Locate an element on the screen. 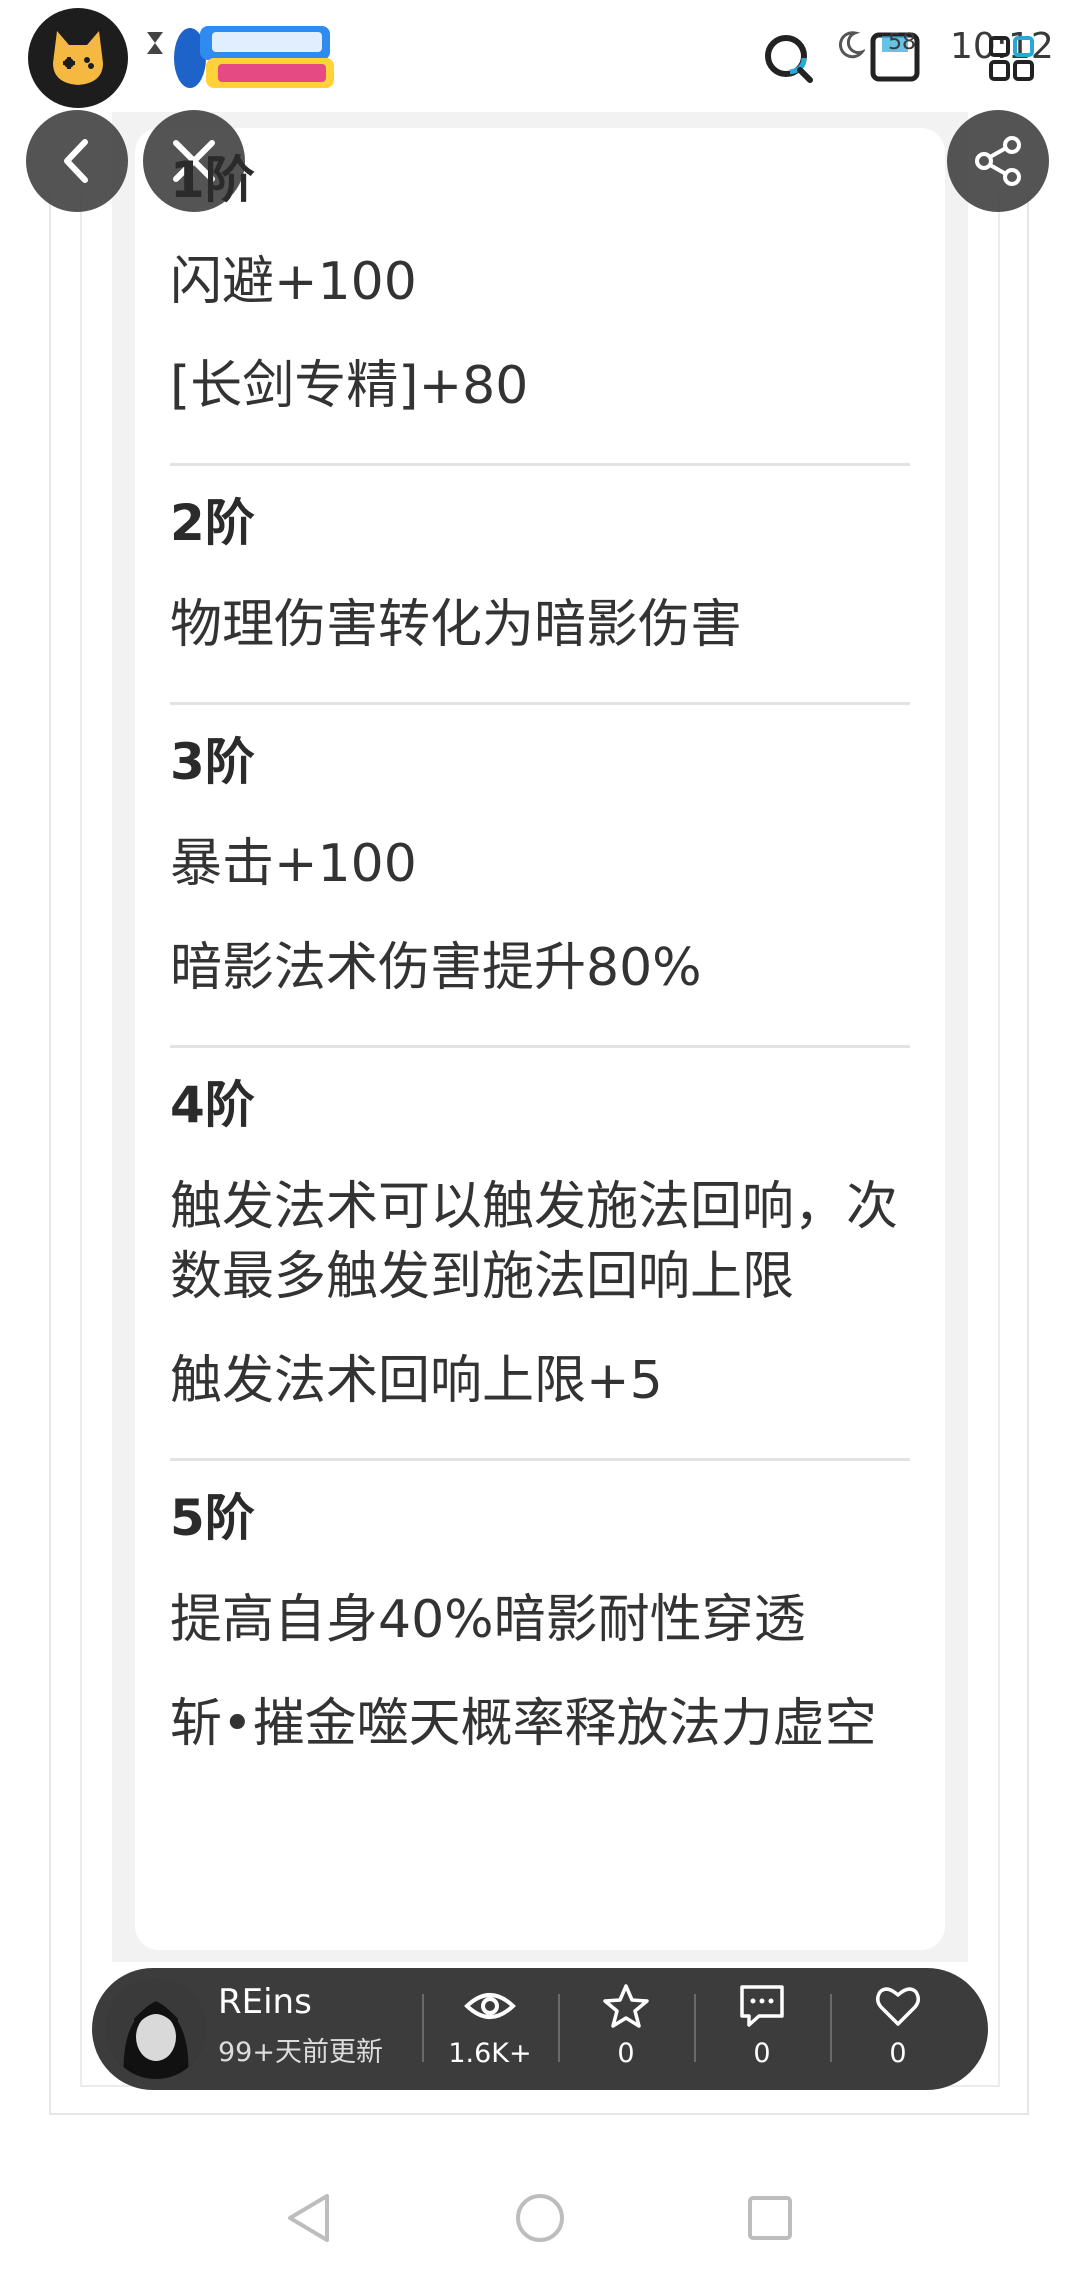 The width and height of the screenshot is (1080, 2280). share-icon is located at coordinates (998, 161).